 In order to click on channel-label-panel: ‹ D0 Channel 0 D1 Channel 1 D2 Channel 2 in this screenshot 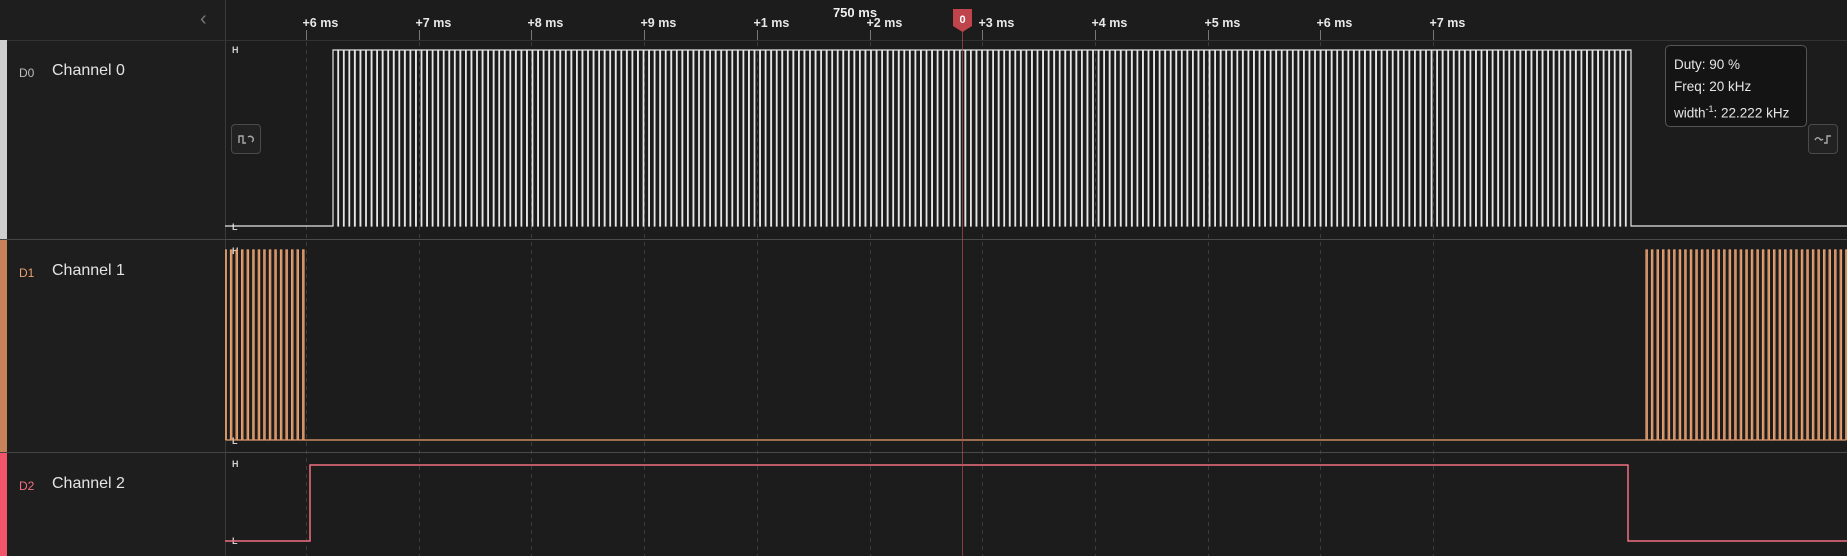, I will do `click(113, 278)`.